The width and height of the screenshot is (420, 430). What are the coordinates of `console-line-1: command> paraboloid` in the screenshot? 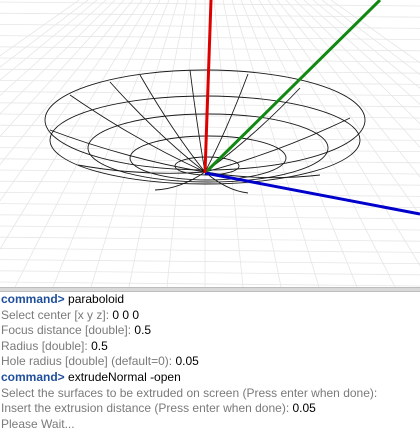 It's located at (210, 300).